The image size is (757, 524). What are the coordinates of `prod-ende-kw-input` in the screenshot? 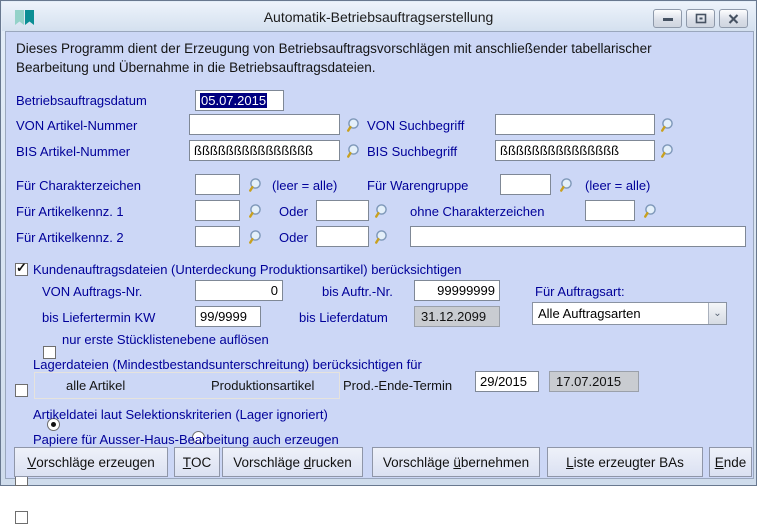 It's located at (507, 381).